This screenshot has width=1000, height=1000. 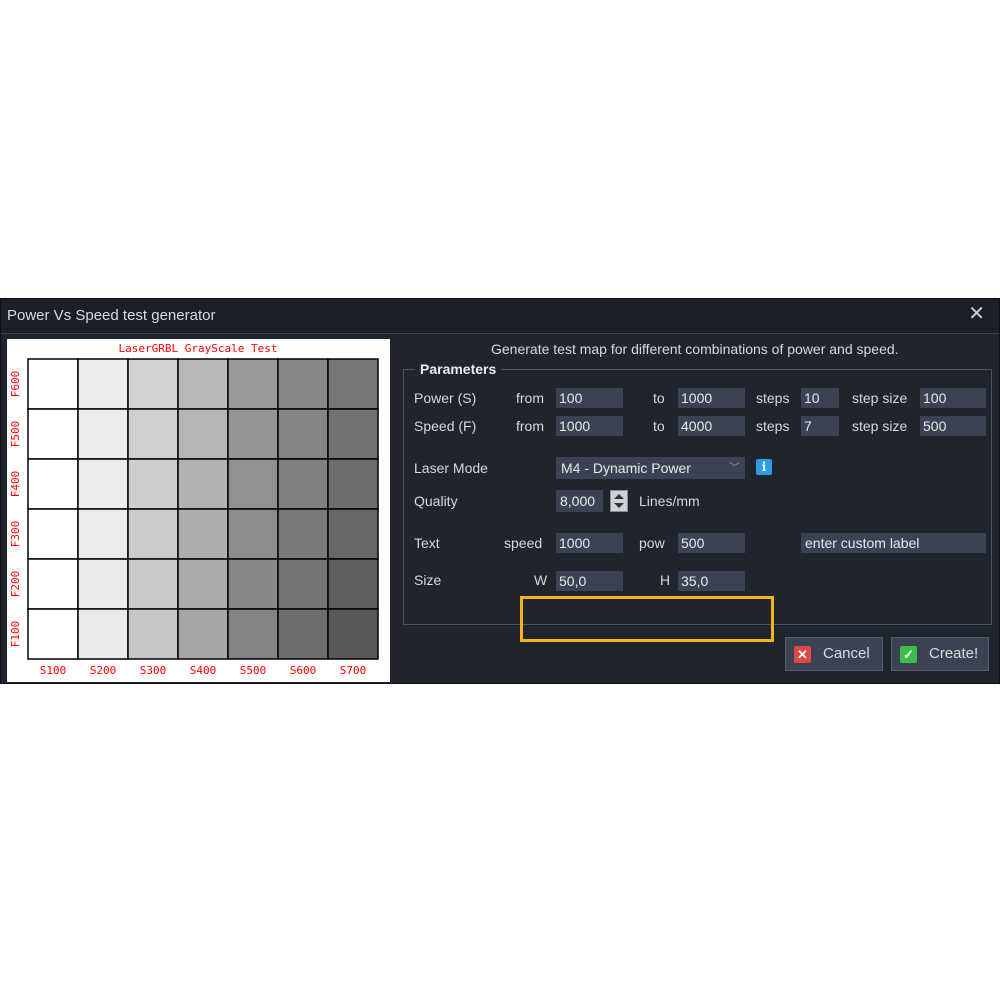 I want to click on parameters-title: Parameters, so click(x=458, y=369).